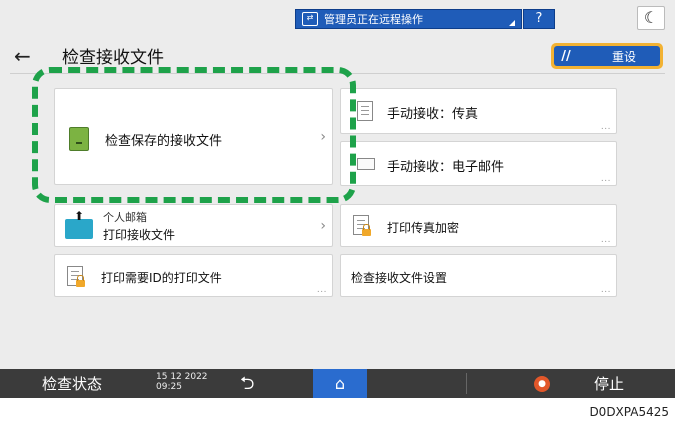  I want to click on home-icon: ⌂, so click(340, 383).